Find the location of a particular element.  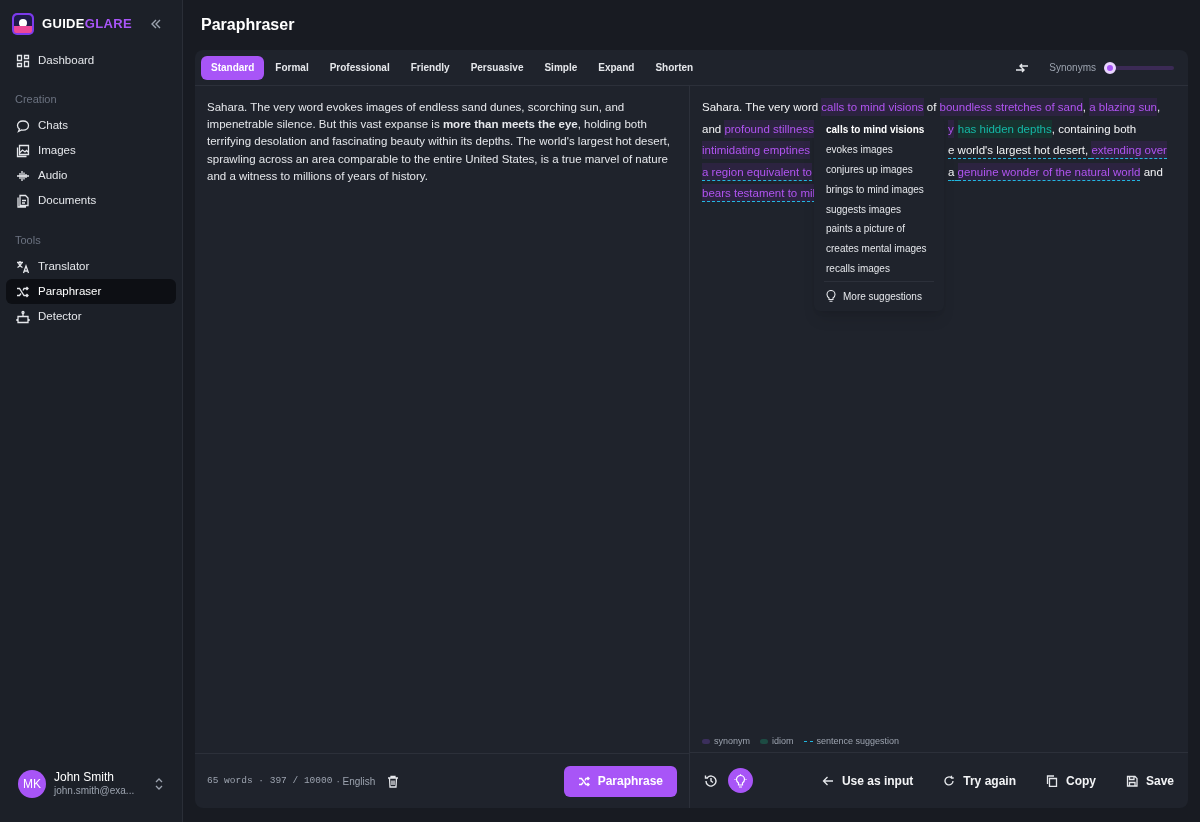

paraphrase-button: Paraphrase is located at coordinates (620, 781).